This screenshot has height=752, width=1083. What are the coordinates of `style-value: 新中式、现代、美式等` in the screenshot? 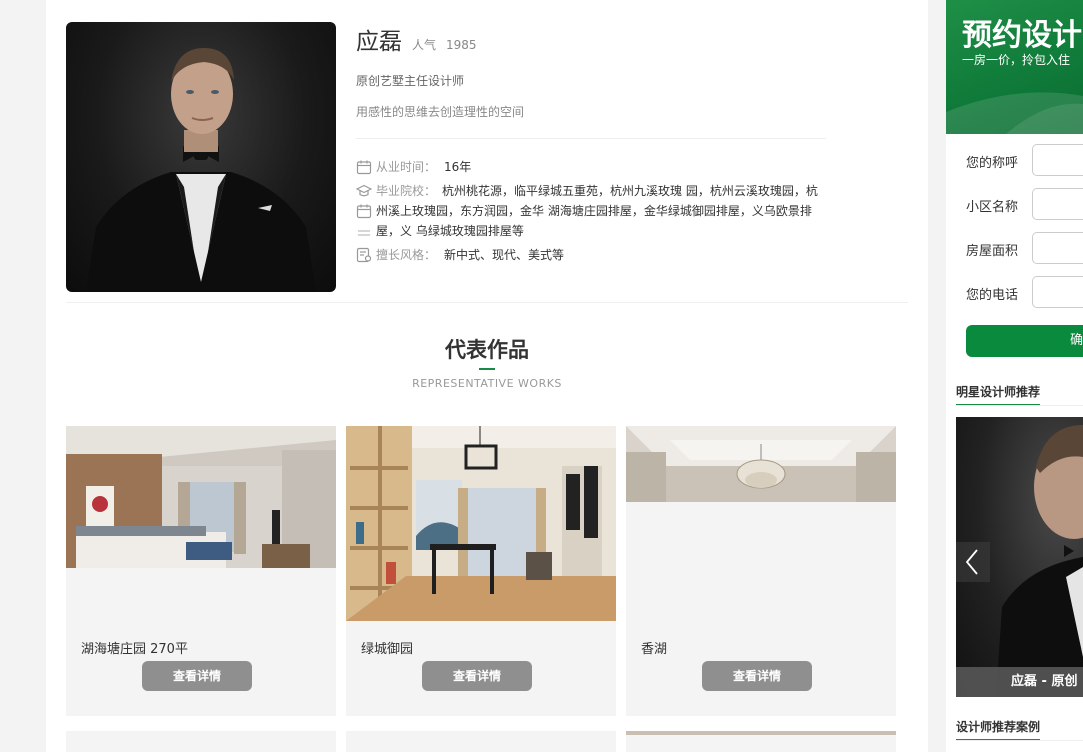 It's located at (504, 255).